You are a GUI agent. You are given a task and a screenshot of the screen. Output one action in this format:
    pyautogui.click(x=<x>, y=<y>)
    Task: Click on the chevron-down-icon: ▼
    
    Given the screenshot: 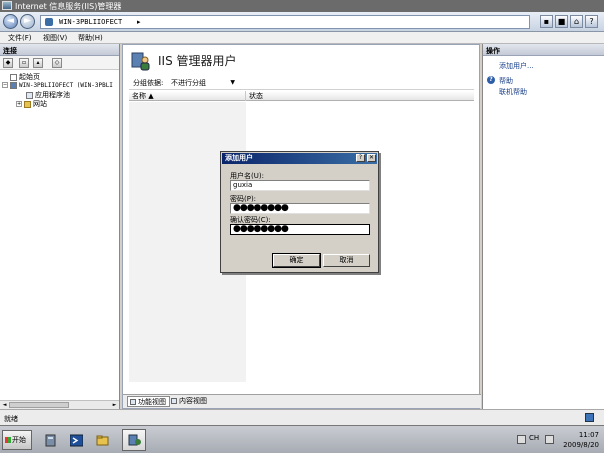 What is the action you would take?
    pyautogui.click(x=232, y=82)
    